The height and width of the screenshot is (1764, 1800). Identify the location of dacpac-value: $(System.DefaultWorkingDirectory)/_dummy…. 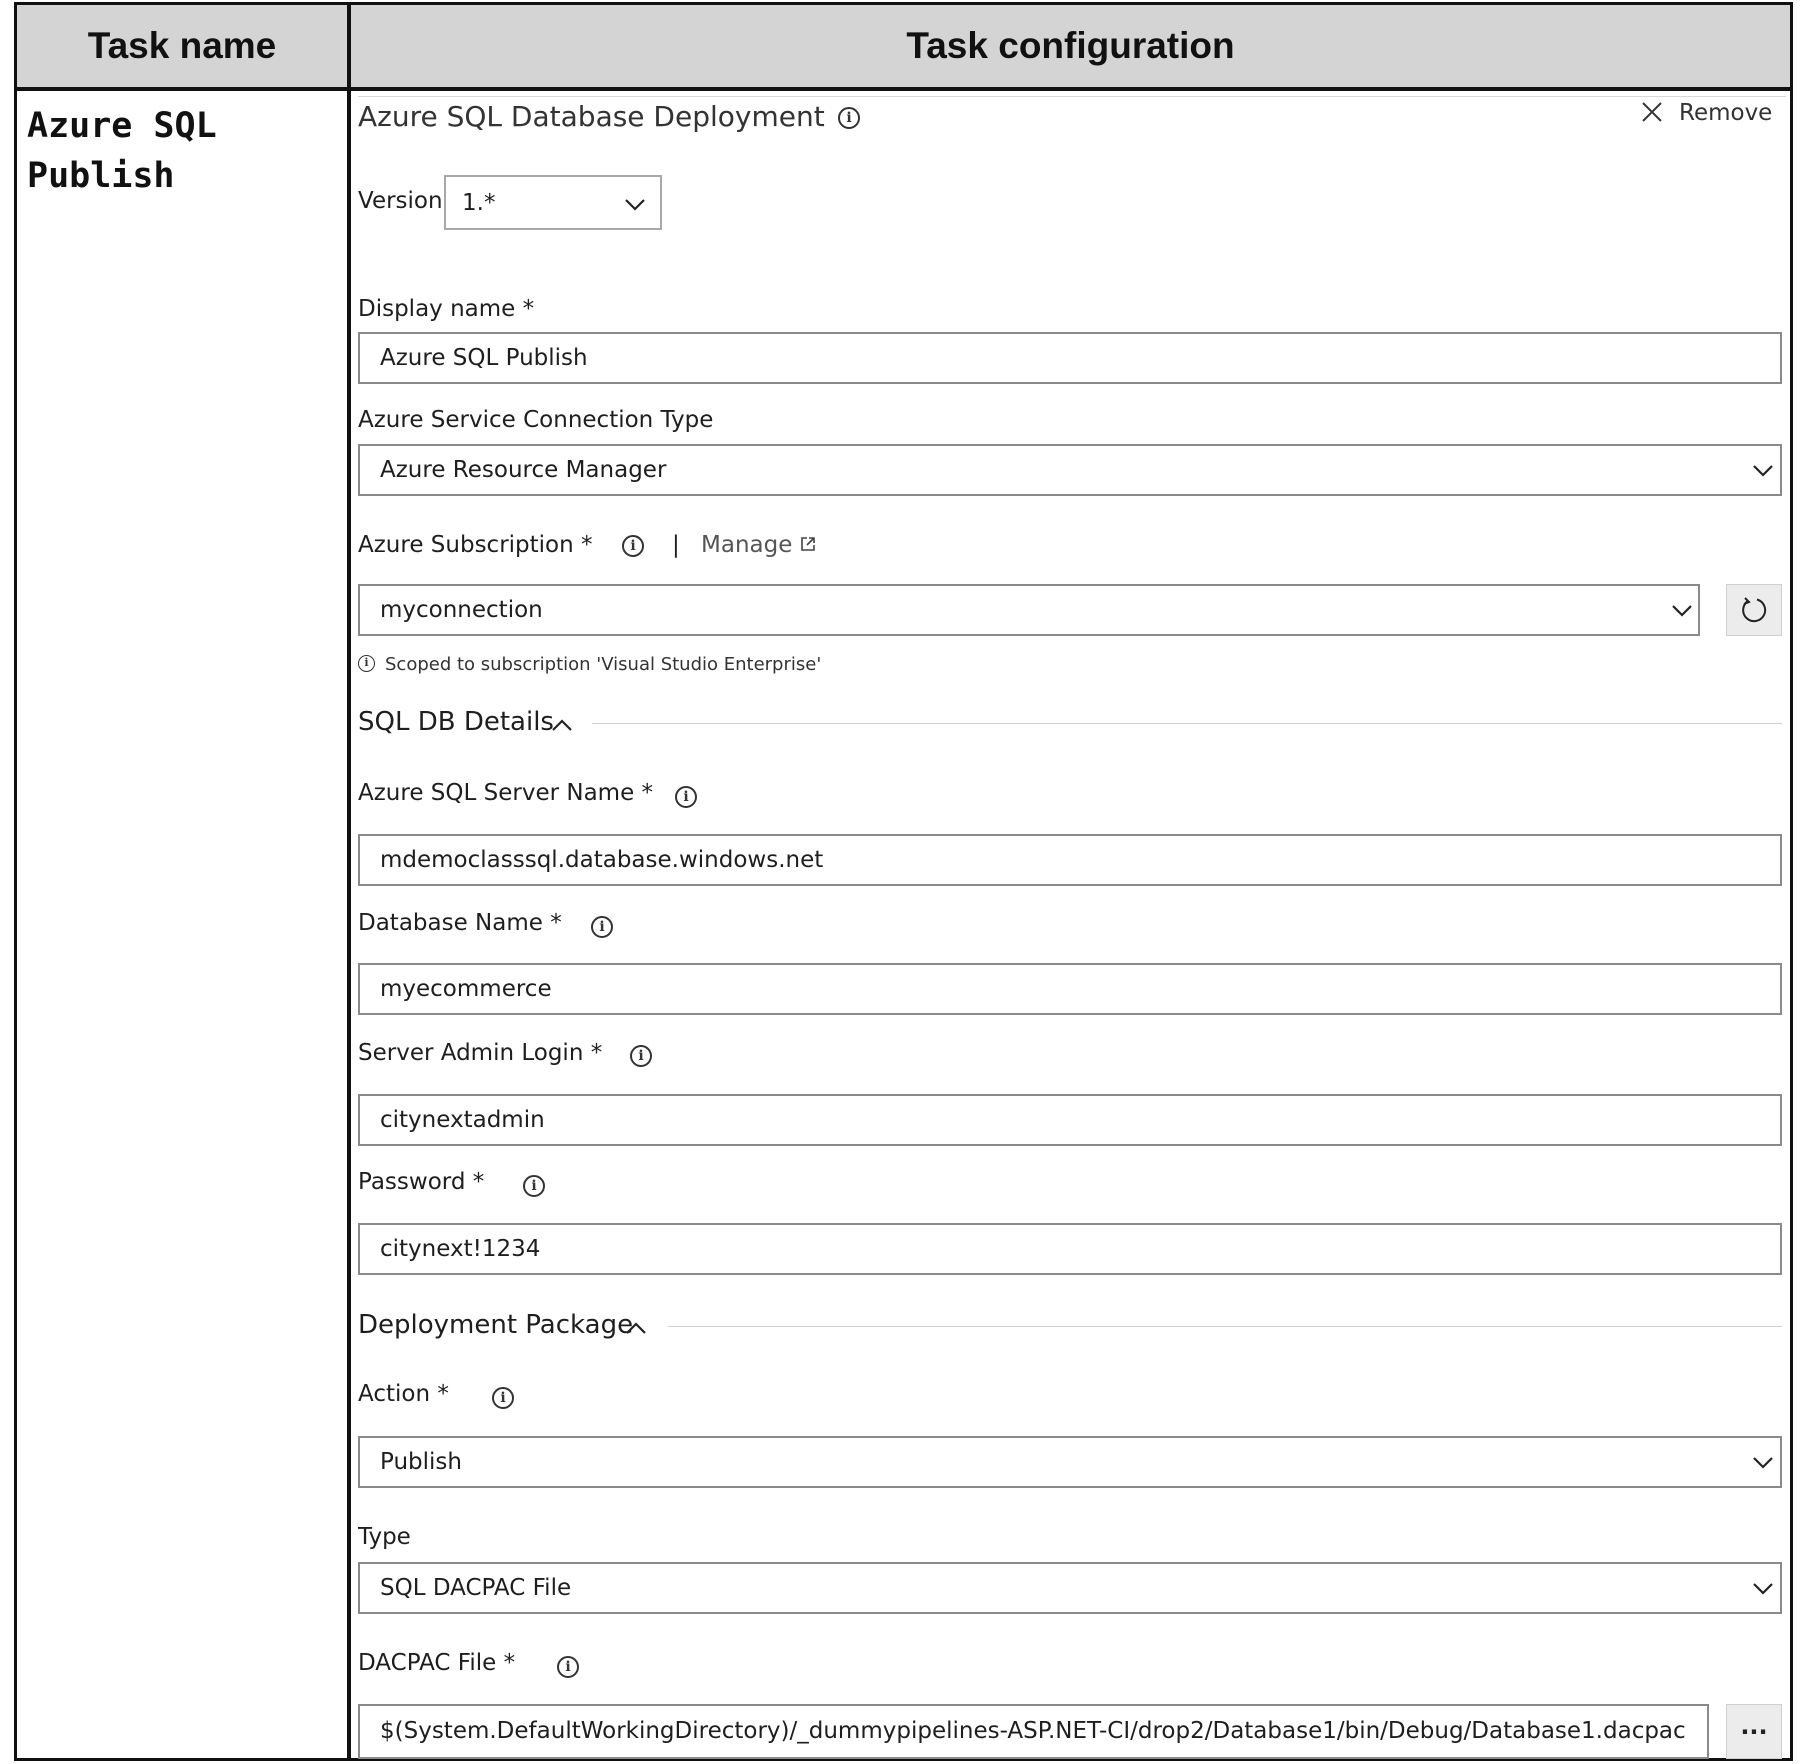
(1033, 1731).